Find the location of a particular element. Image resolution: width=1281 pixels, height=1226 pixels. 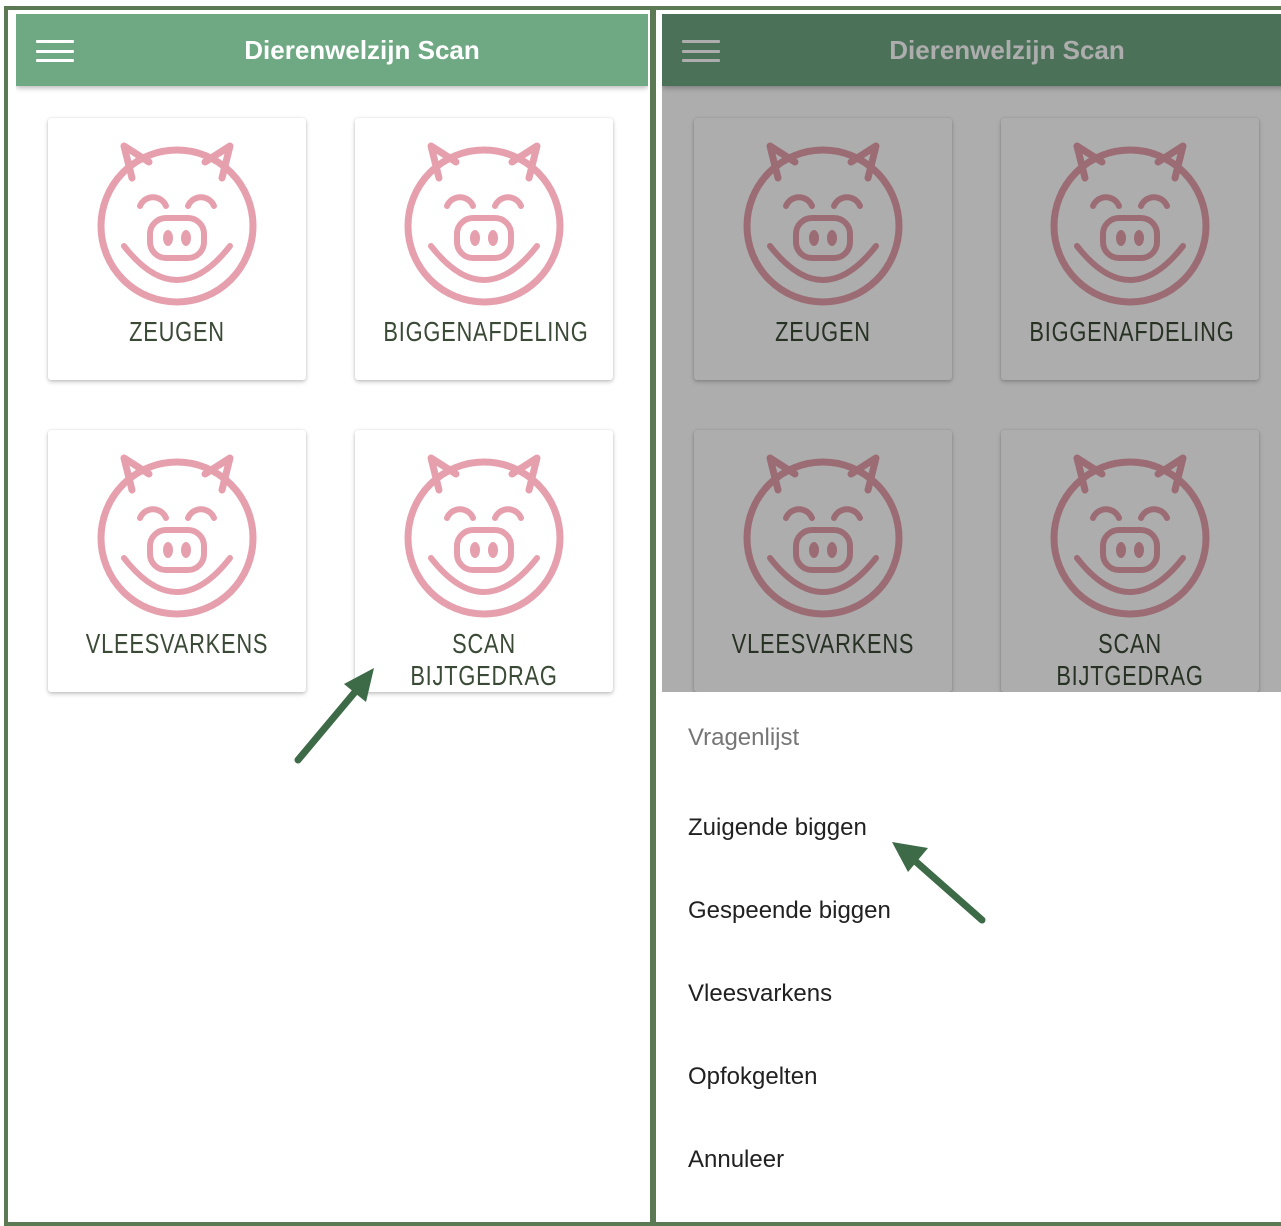

app-title: Dierenwelzijn Scan is located at coordinates (362, 50).